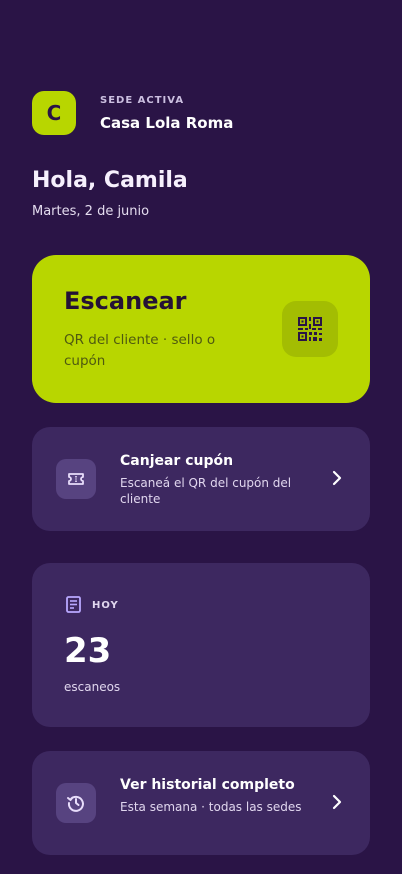  What do you see at coordinates (76, 479) in the screenshot?
I see `ticket-icon` at bounding box center [76, 479].